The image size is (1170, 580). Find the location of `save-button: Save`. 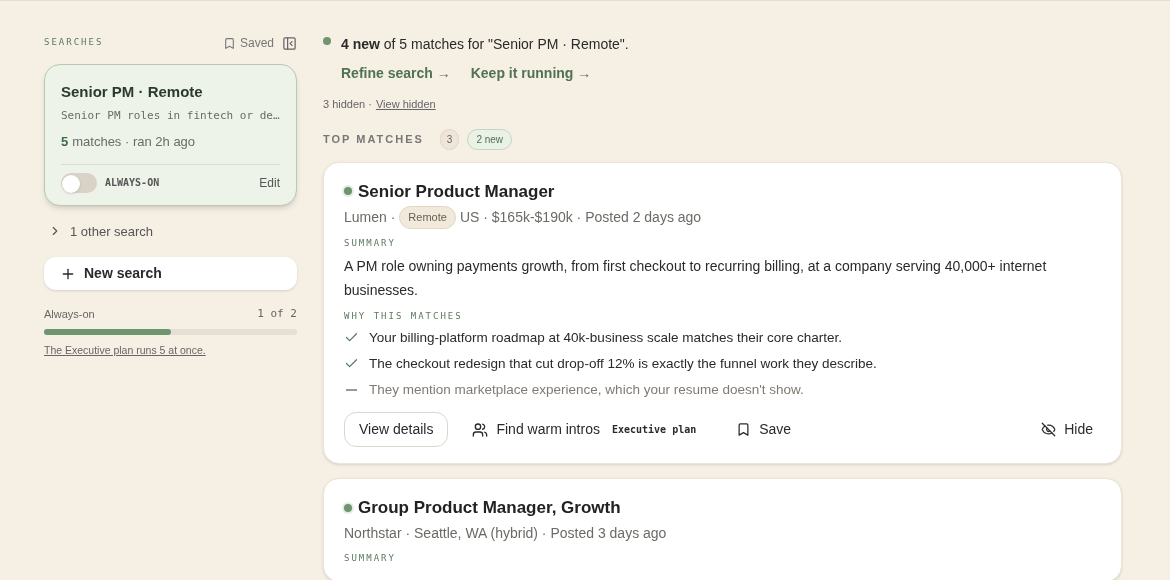

save-button: Save is located at coordinates (764, 430).